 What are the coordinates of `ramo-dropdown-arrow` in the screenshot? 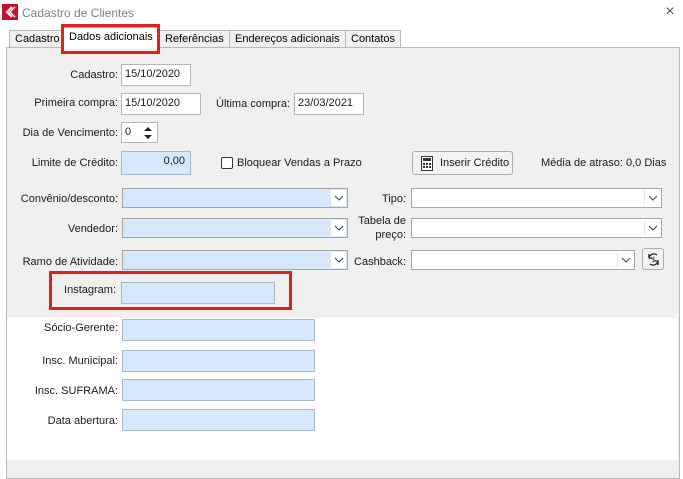 It's located at (338, 260).